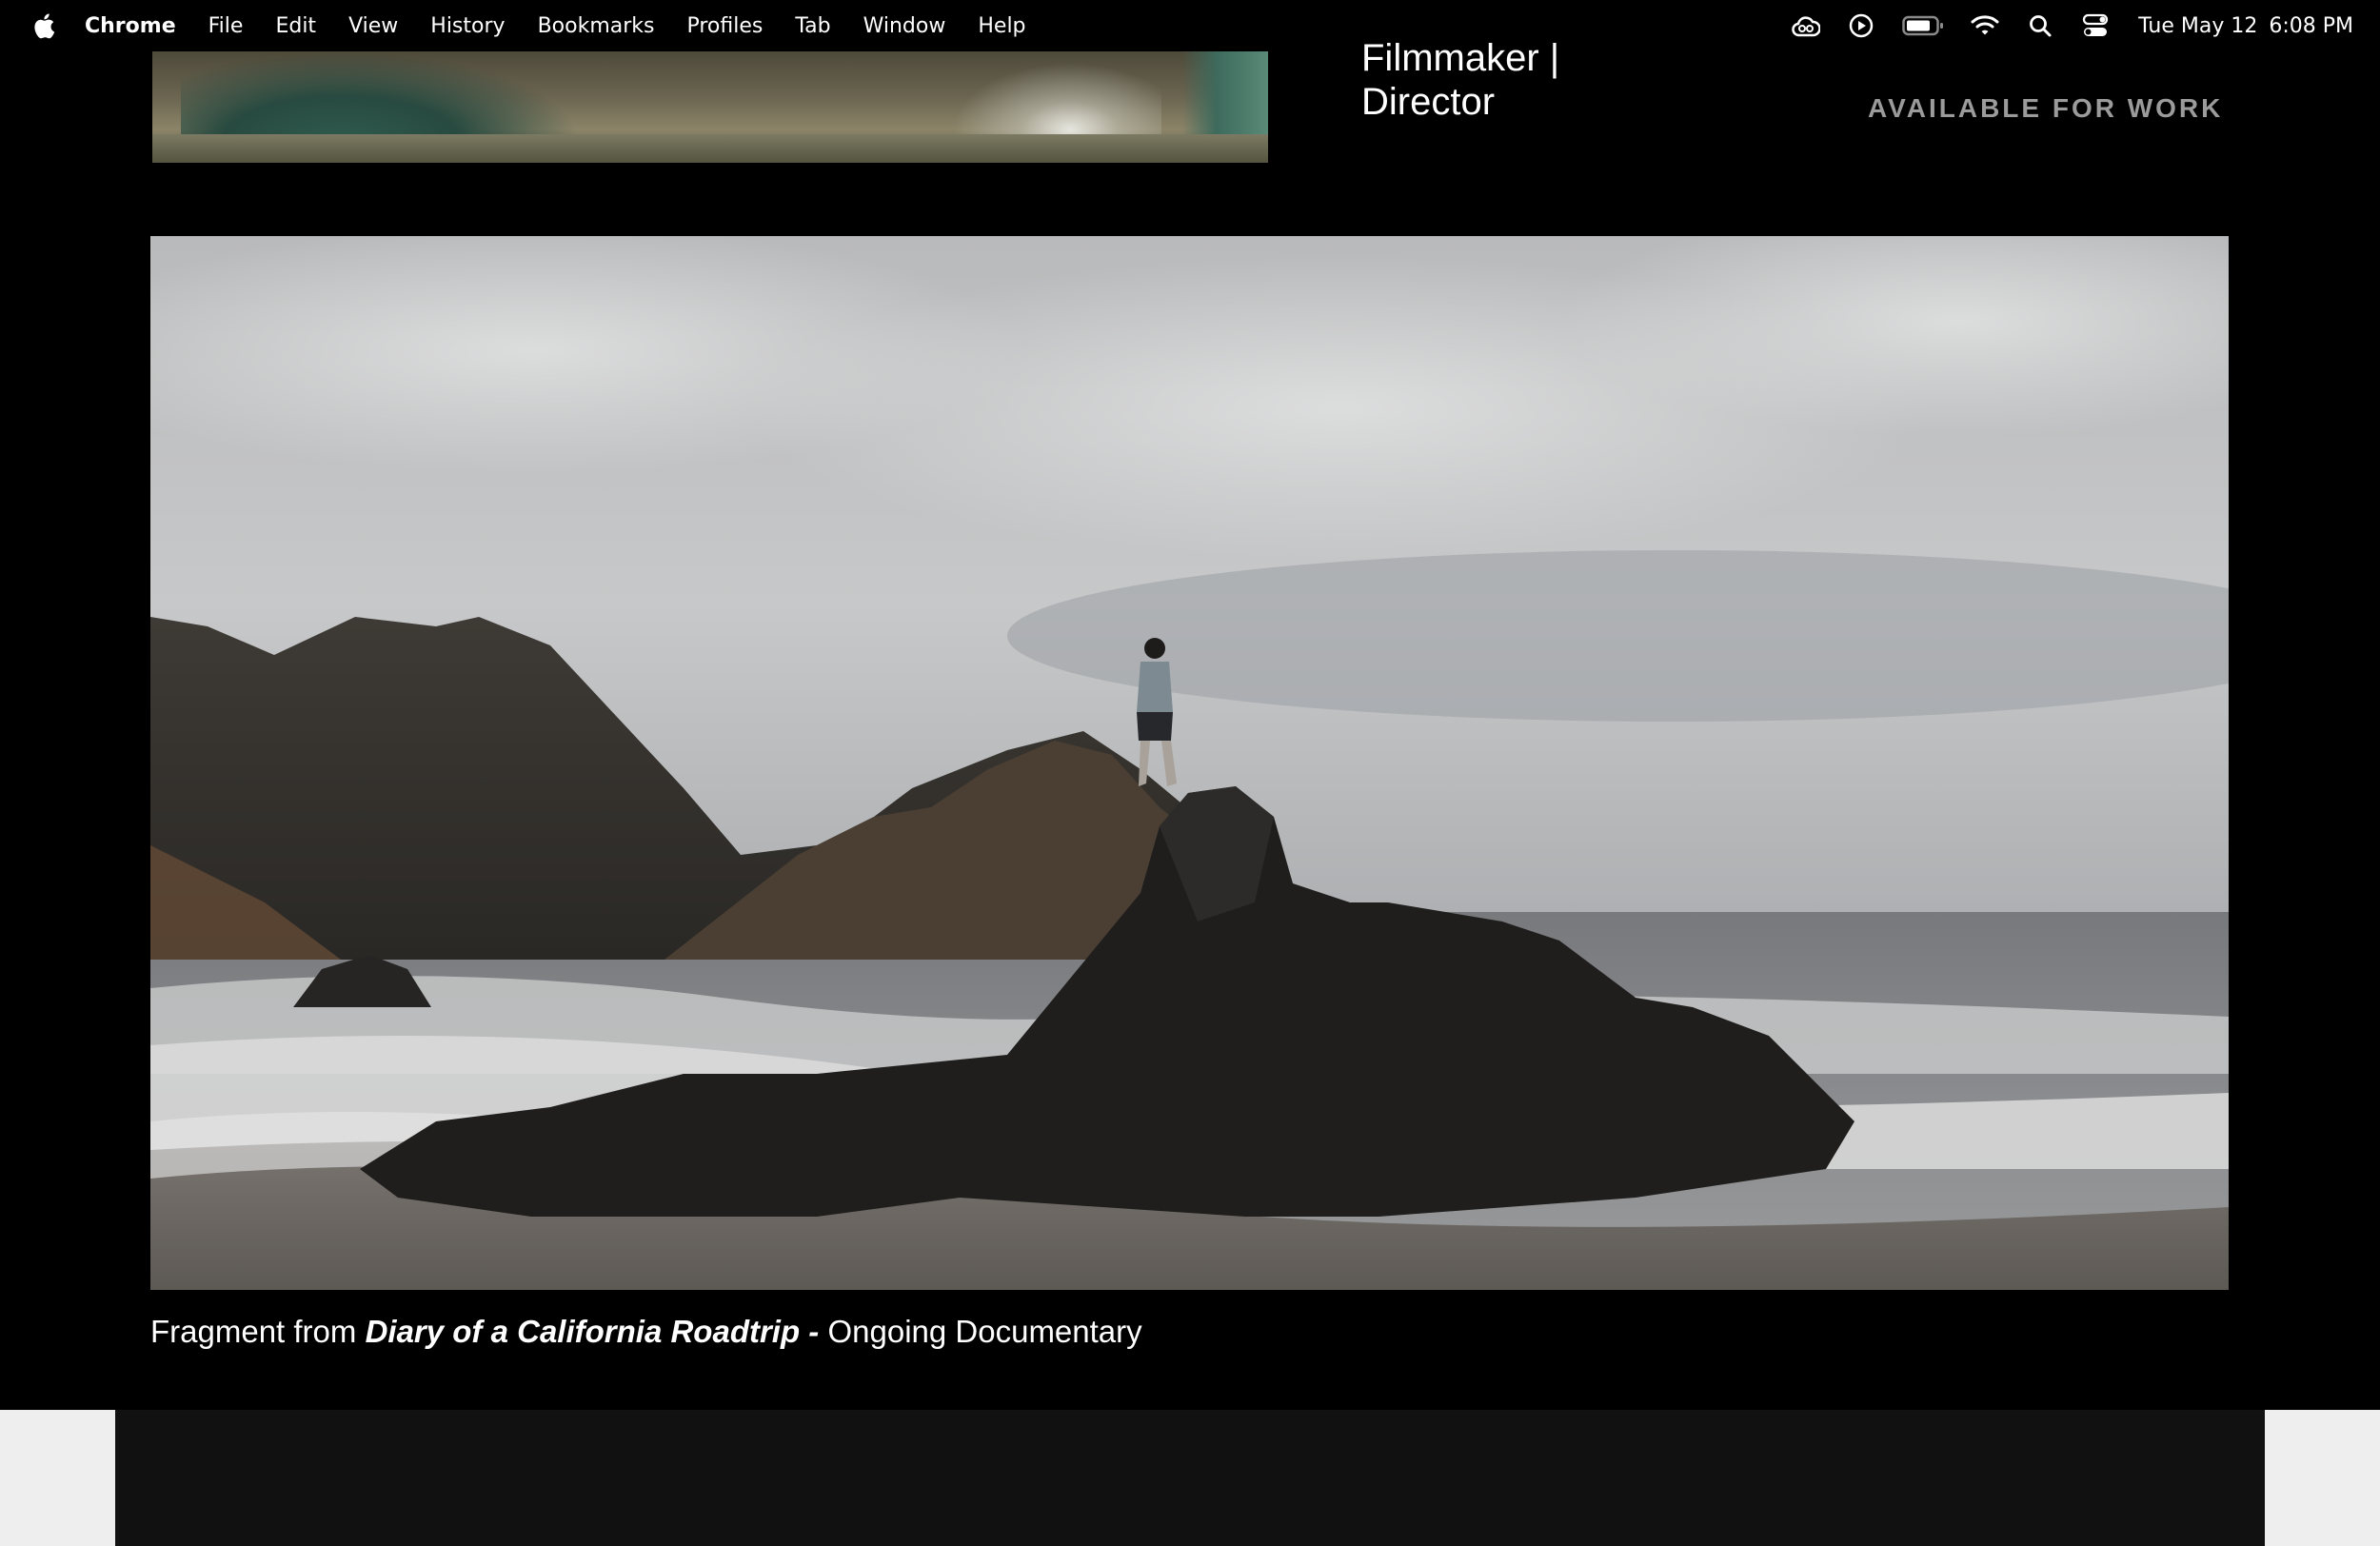  What do you see at coordinates (812, 26) in the screenshot?
I see `menu-tab: Tab` at bounding box center [812, 26].